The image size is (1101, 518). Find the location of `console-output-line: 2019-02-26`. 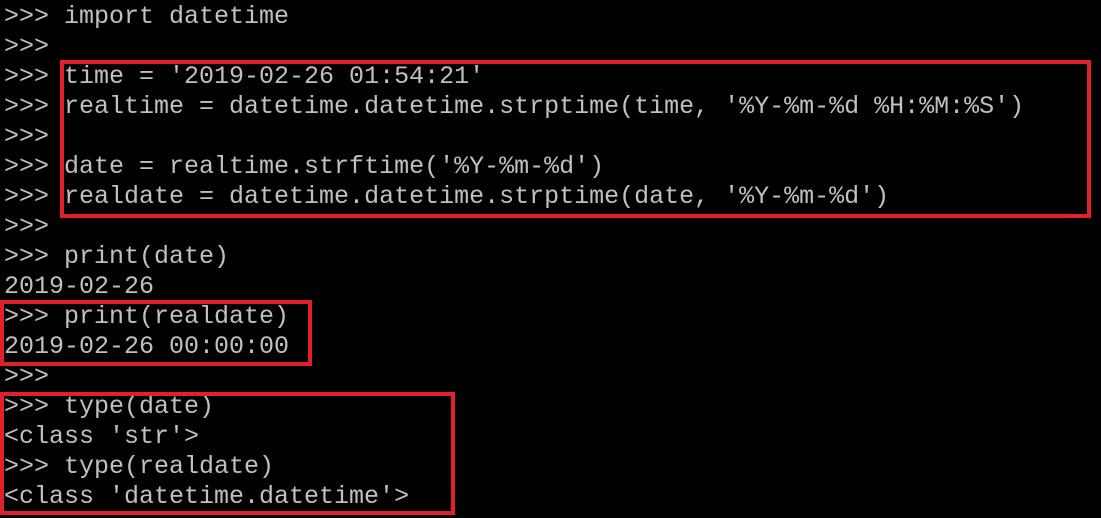

console-output-line: 2019-02-26 is located at coordinates (79, 287).